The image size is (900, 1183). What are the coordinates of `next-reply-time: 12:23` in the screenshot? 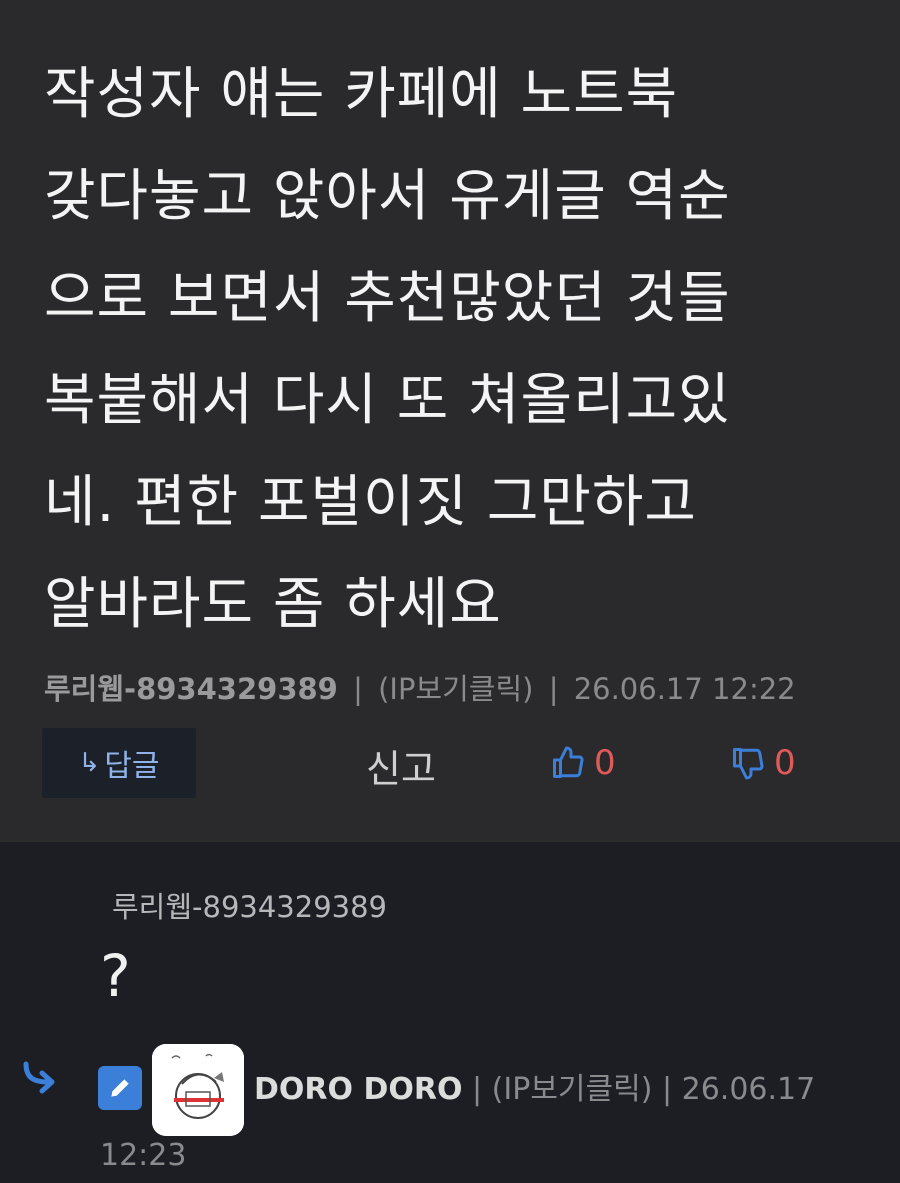 It's located at (143, 1155).